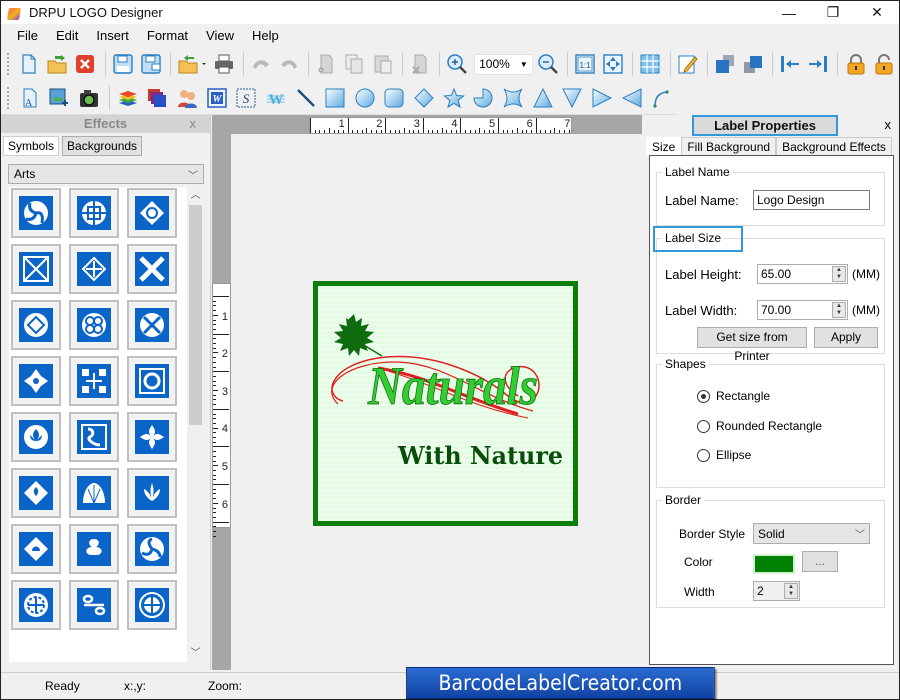 This screenshot has width=900, height=700. Describe the element at coordinates (383, 64) in the screenshot. I see `paste-button` at that location.